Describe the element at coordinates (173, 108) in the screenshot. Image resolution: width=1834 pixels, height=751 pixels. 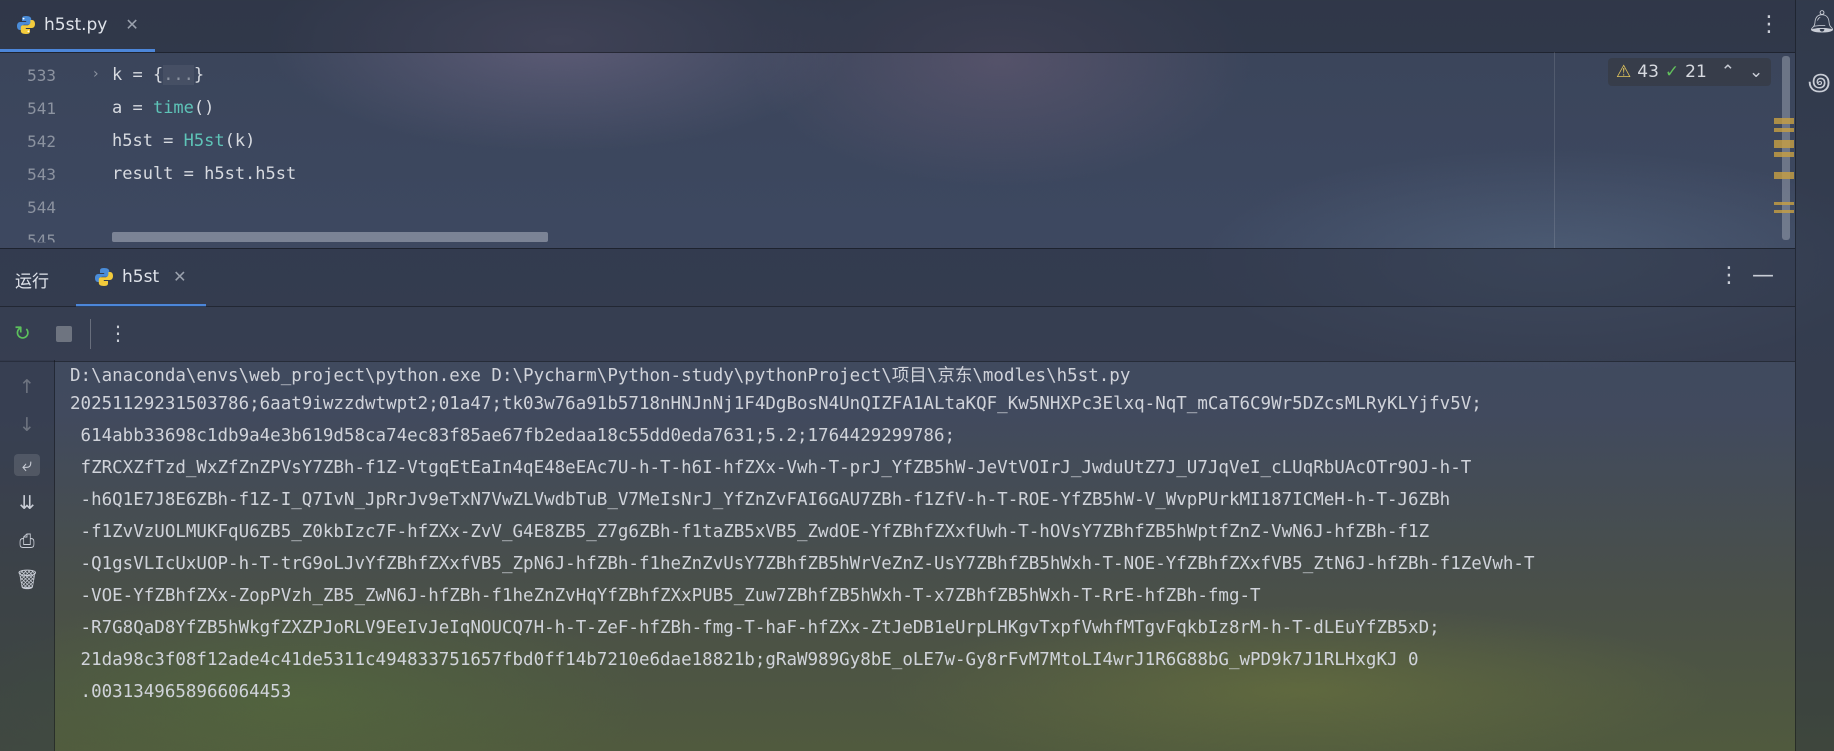
I see `function-name: time` at that location.